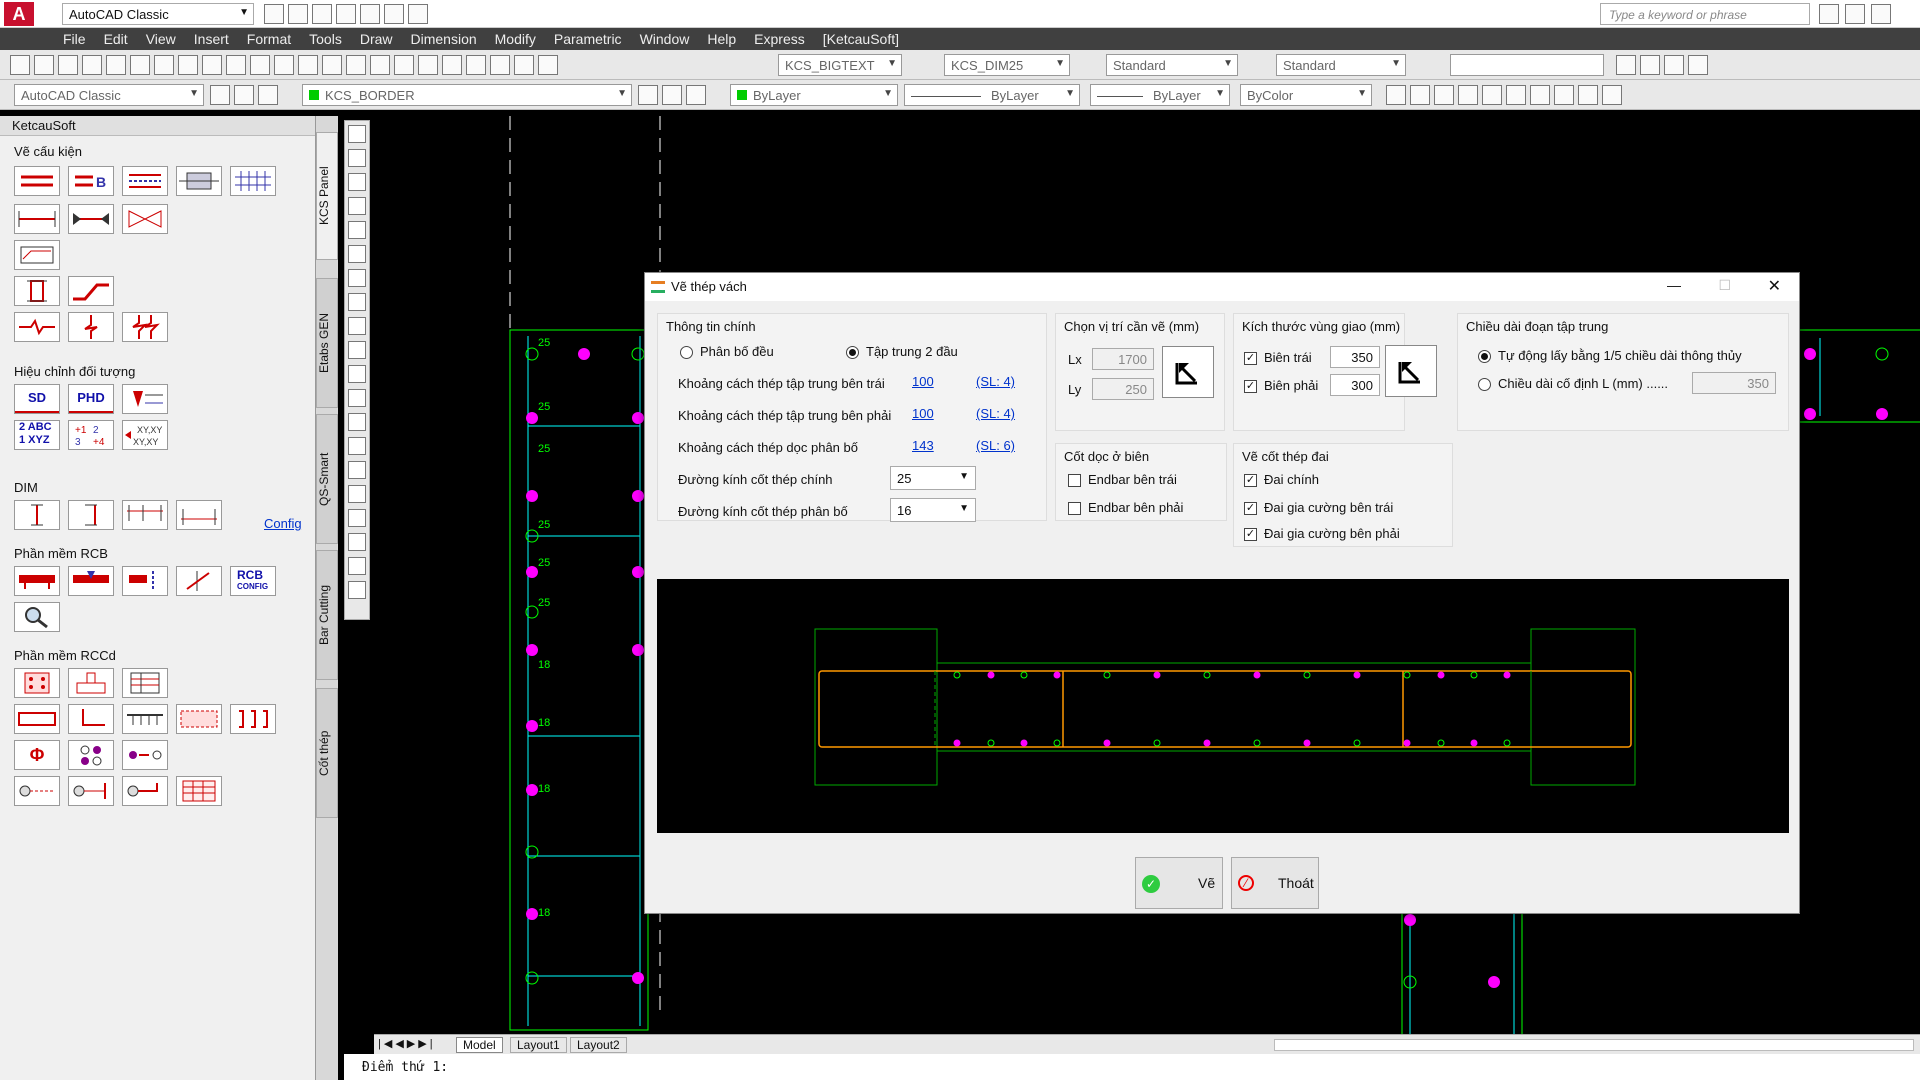 Image resolution: width=1920 pixels, height=1080 pixels. Describe the element at coordinates (161, 37) in the screenshot. I see `menu-view: View` at that location.